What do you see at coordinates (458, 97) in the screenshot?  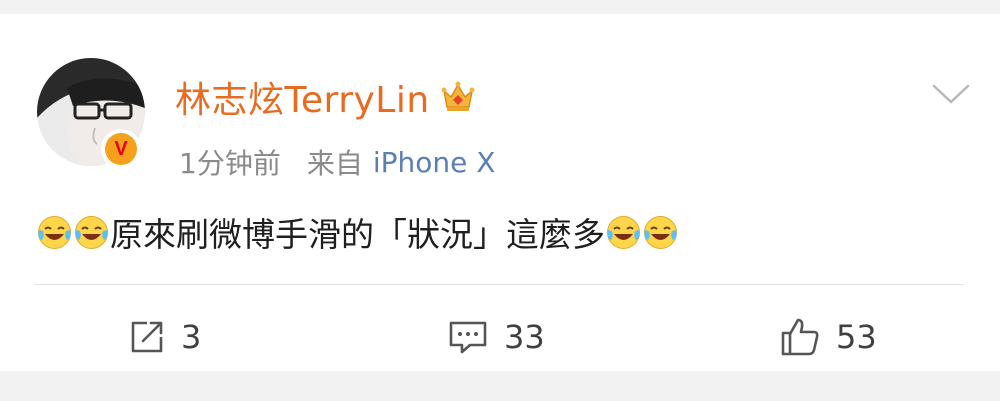 I see `crown-icon` at bounding box center [458, 97].